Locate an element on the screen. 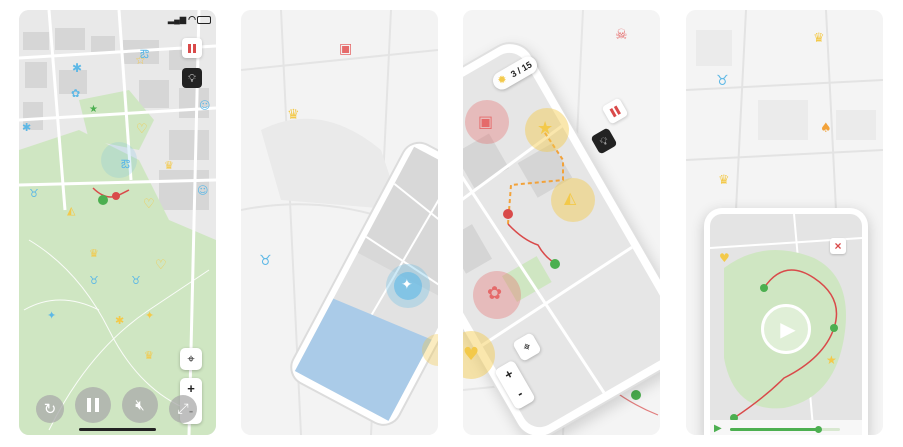 This screenshot has width=903, height=447. pause-game-button is located at coordinates (192, 48).